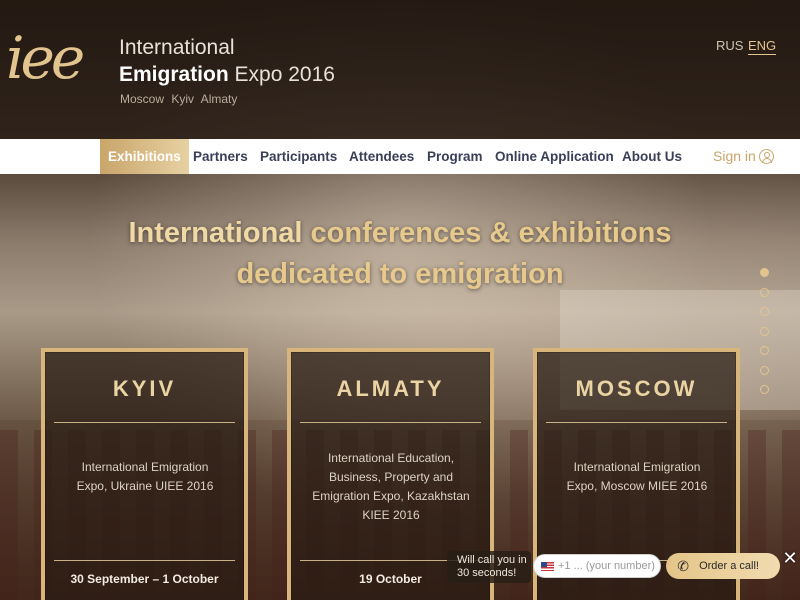 Image resolution: width=800 pixels, height=600 pixels. What do you see at coordinates (729, 45) in the screenshot?
I see `lang-switch-rus: RUS` at bounding box center [729, 45].